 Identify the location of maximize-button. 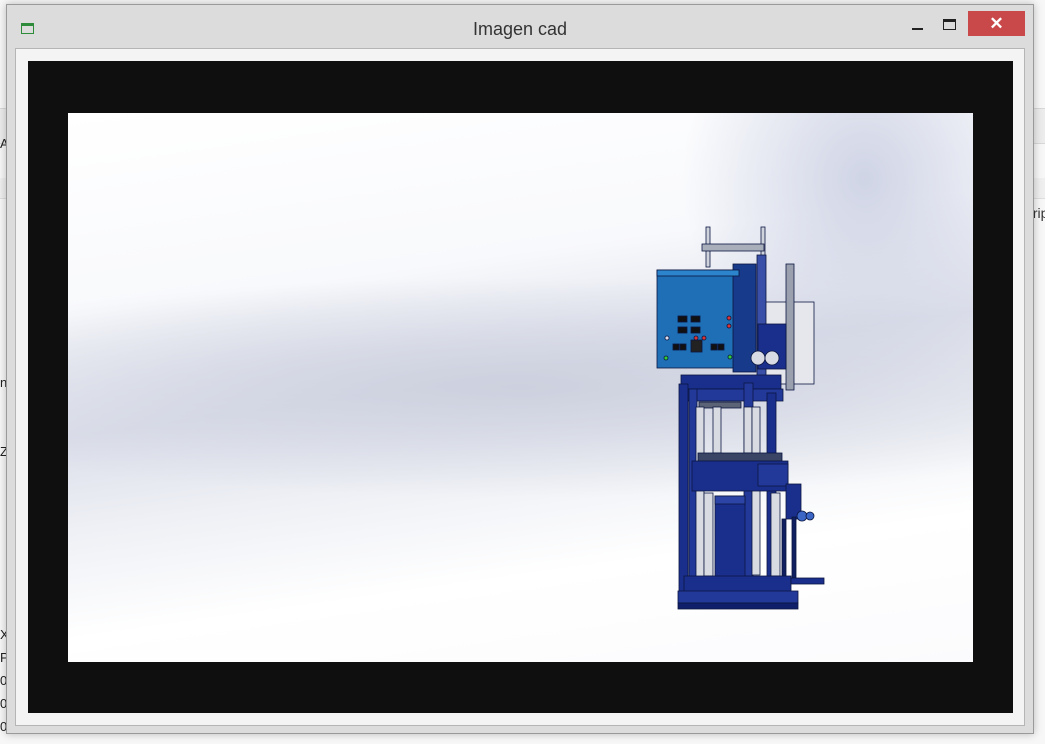
(949, 24).